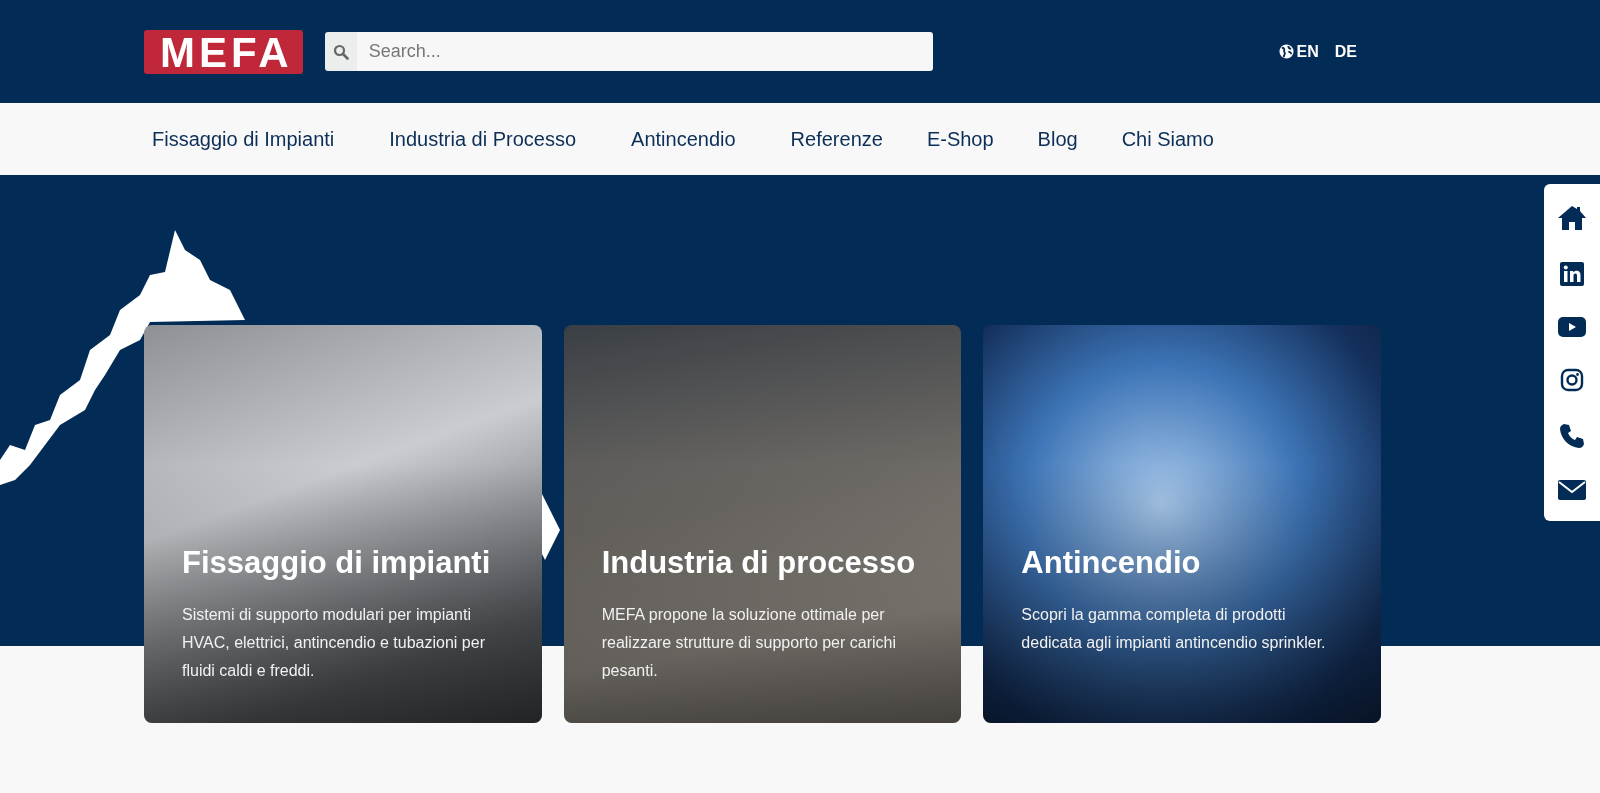  Describe the element at coordinates (1572, 274) in the screenshot. I see `linkedin-icon` at that location.